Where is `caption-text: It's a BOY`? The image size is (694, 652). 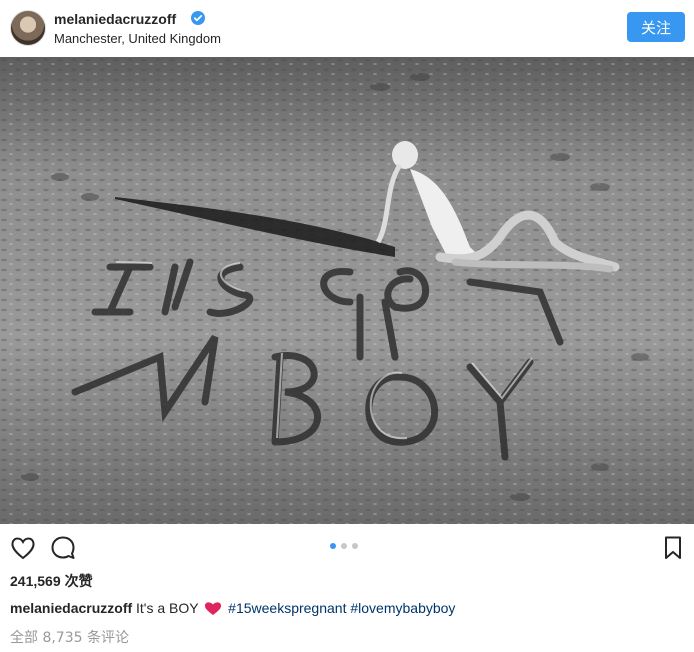
caption-text: It's a BOY is located at coordinates (167, 608).